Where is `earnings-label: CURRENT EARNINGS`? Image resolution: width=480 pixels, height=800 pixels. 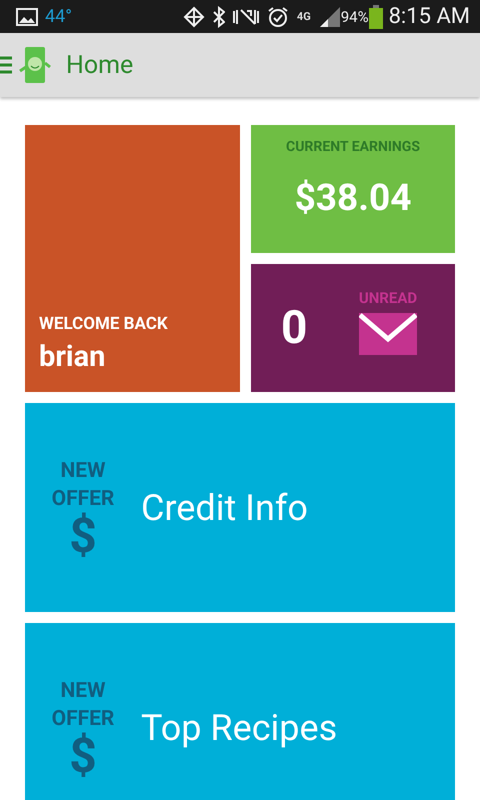 earnings-label: CURRENT EARNINGS is located at coordinates (353, 147).